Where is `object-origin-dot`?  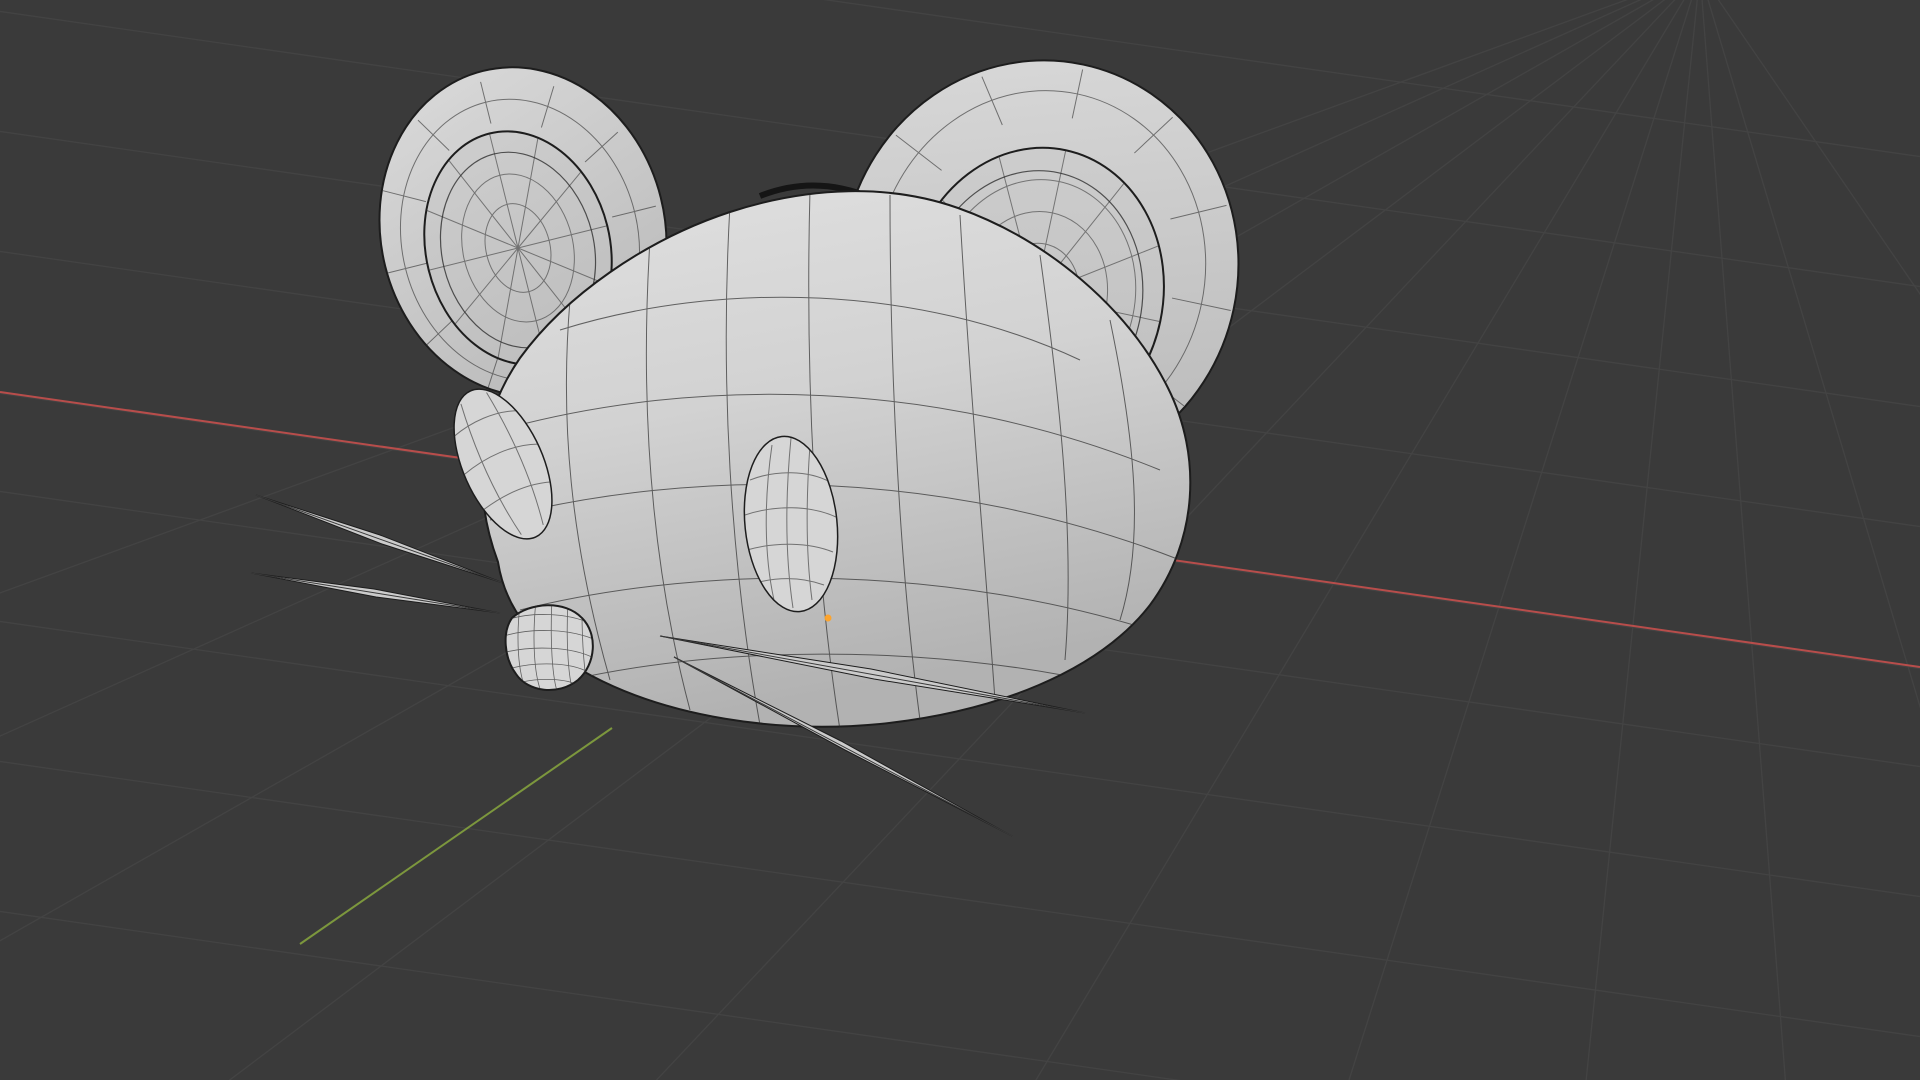 object-origin-dot is located at coordinates (828, 618).